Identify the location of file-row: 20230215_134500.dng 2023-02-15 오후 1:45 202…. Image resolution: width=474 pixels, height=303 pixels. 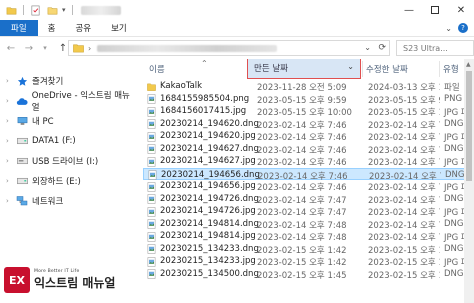
(308, 274).